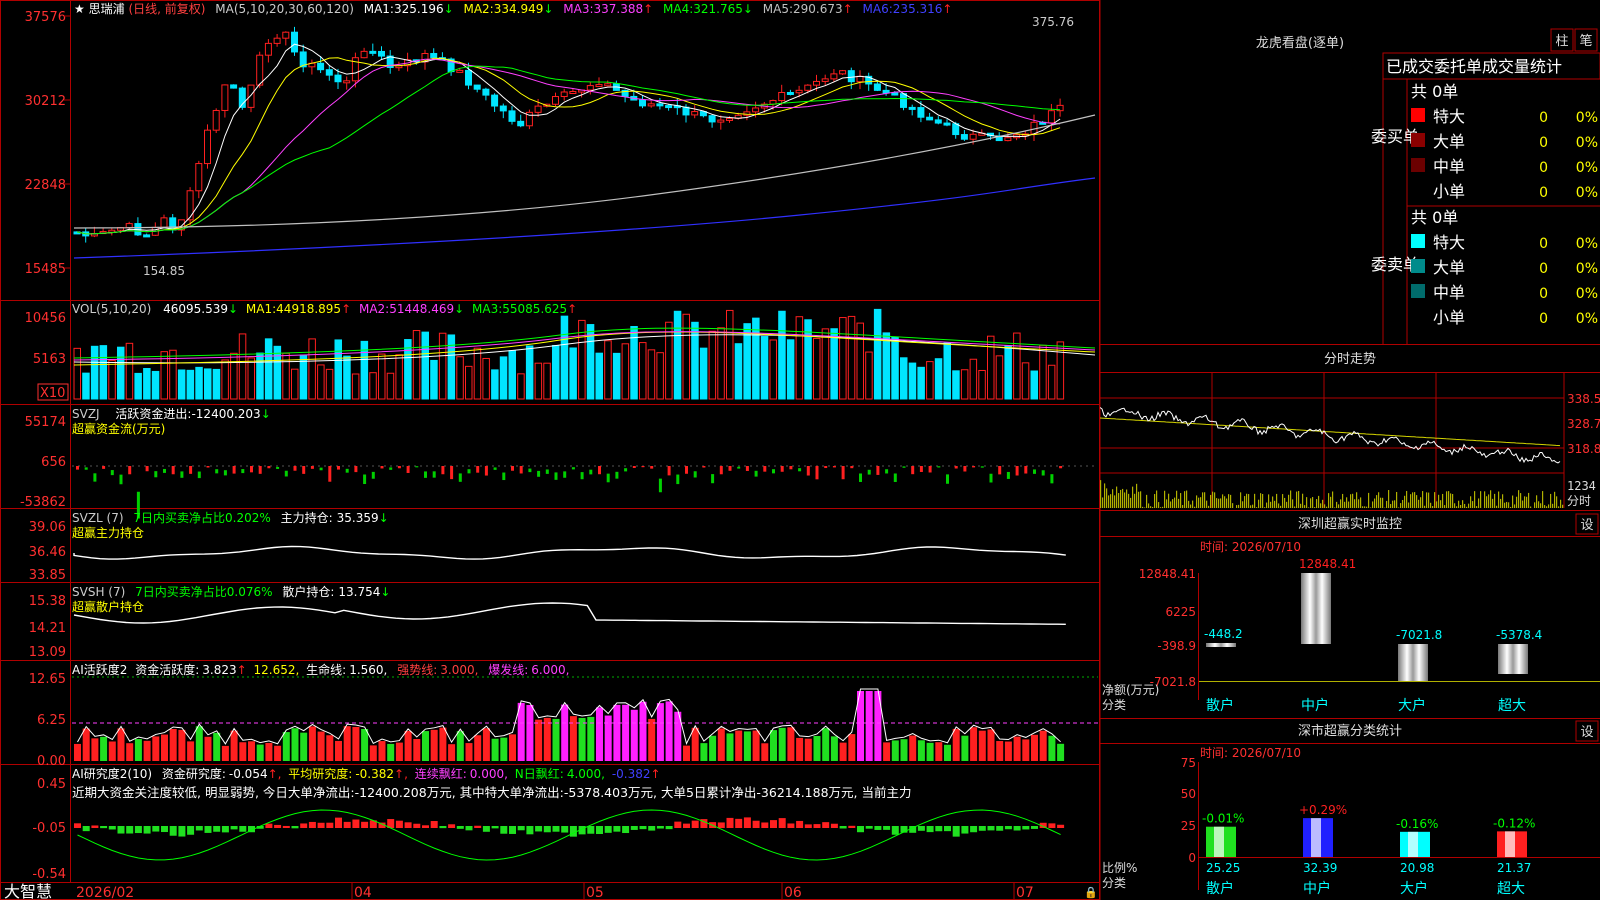  What do you see at coordinates (166, 8) in the screenshot?
I see `kline-mode: (日线, 前复权)` at bounding box center [166, 8].